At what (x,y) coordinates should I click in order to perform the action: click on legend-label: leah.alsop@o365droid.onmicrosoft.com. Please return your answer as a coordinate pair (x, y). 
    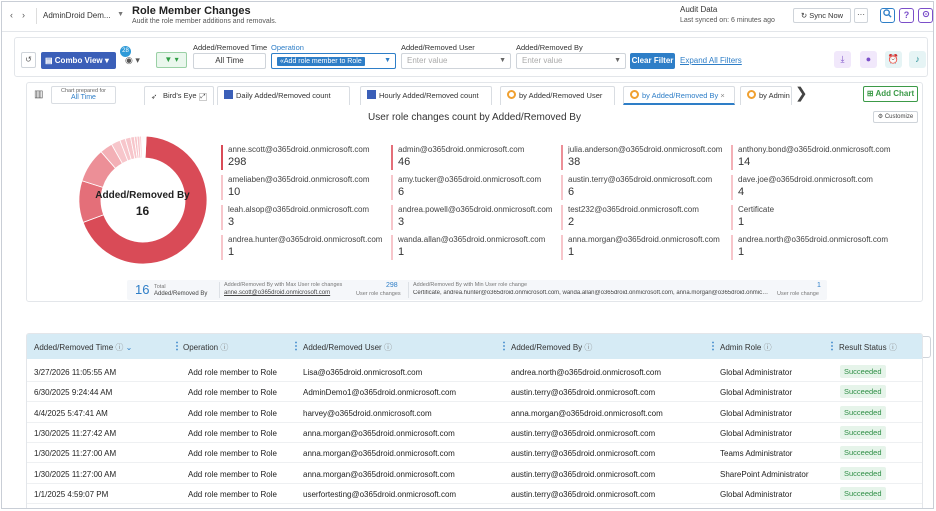
    Looking at the image, I should click on (299, 209).